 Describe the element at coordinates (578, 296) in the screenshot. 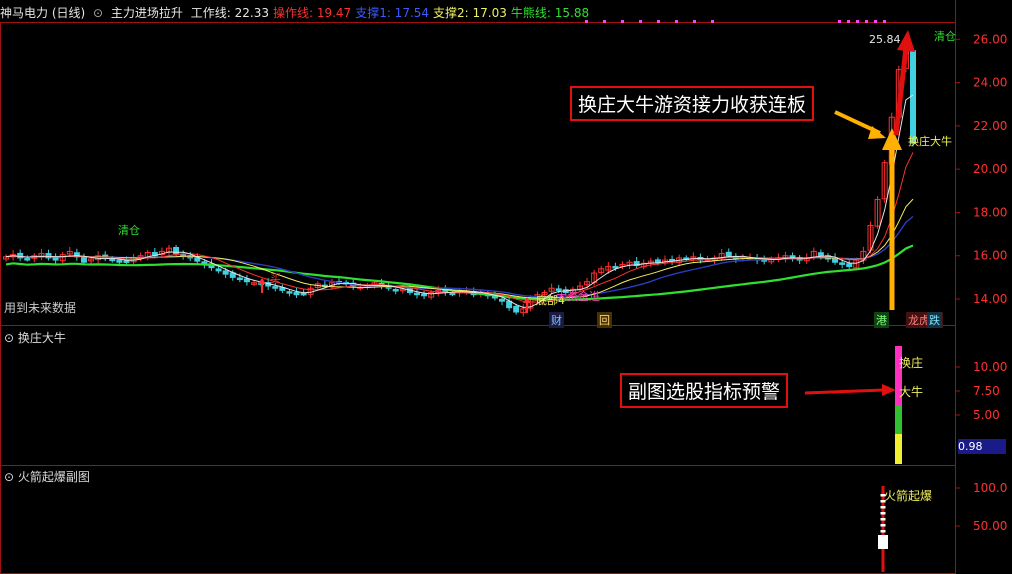

I see `dazijin-label: 大资金进` at that location.